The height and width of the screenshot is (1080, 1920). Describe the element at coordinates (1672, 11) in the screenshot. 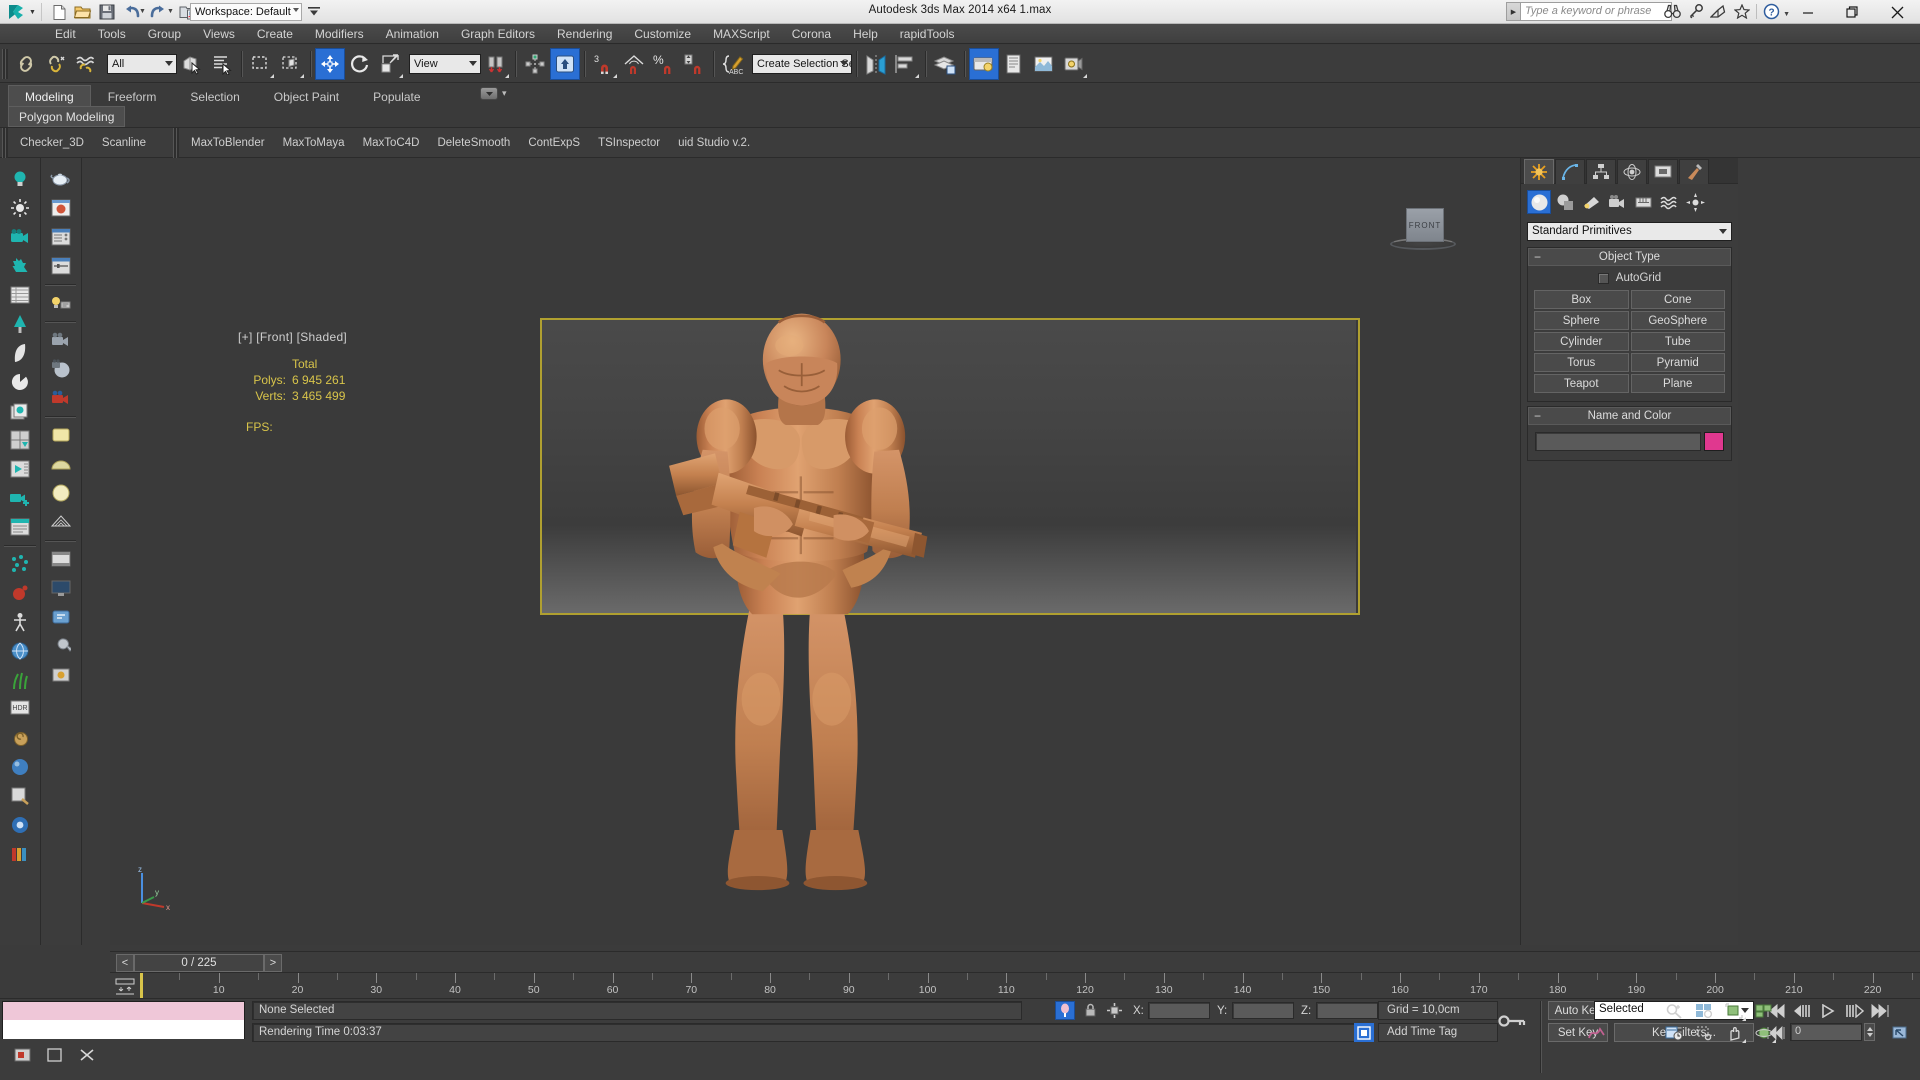

I see `binoculars-icon` at that location.